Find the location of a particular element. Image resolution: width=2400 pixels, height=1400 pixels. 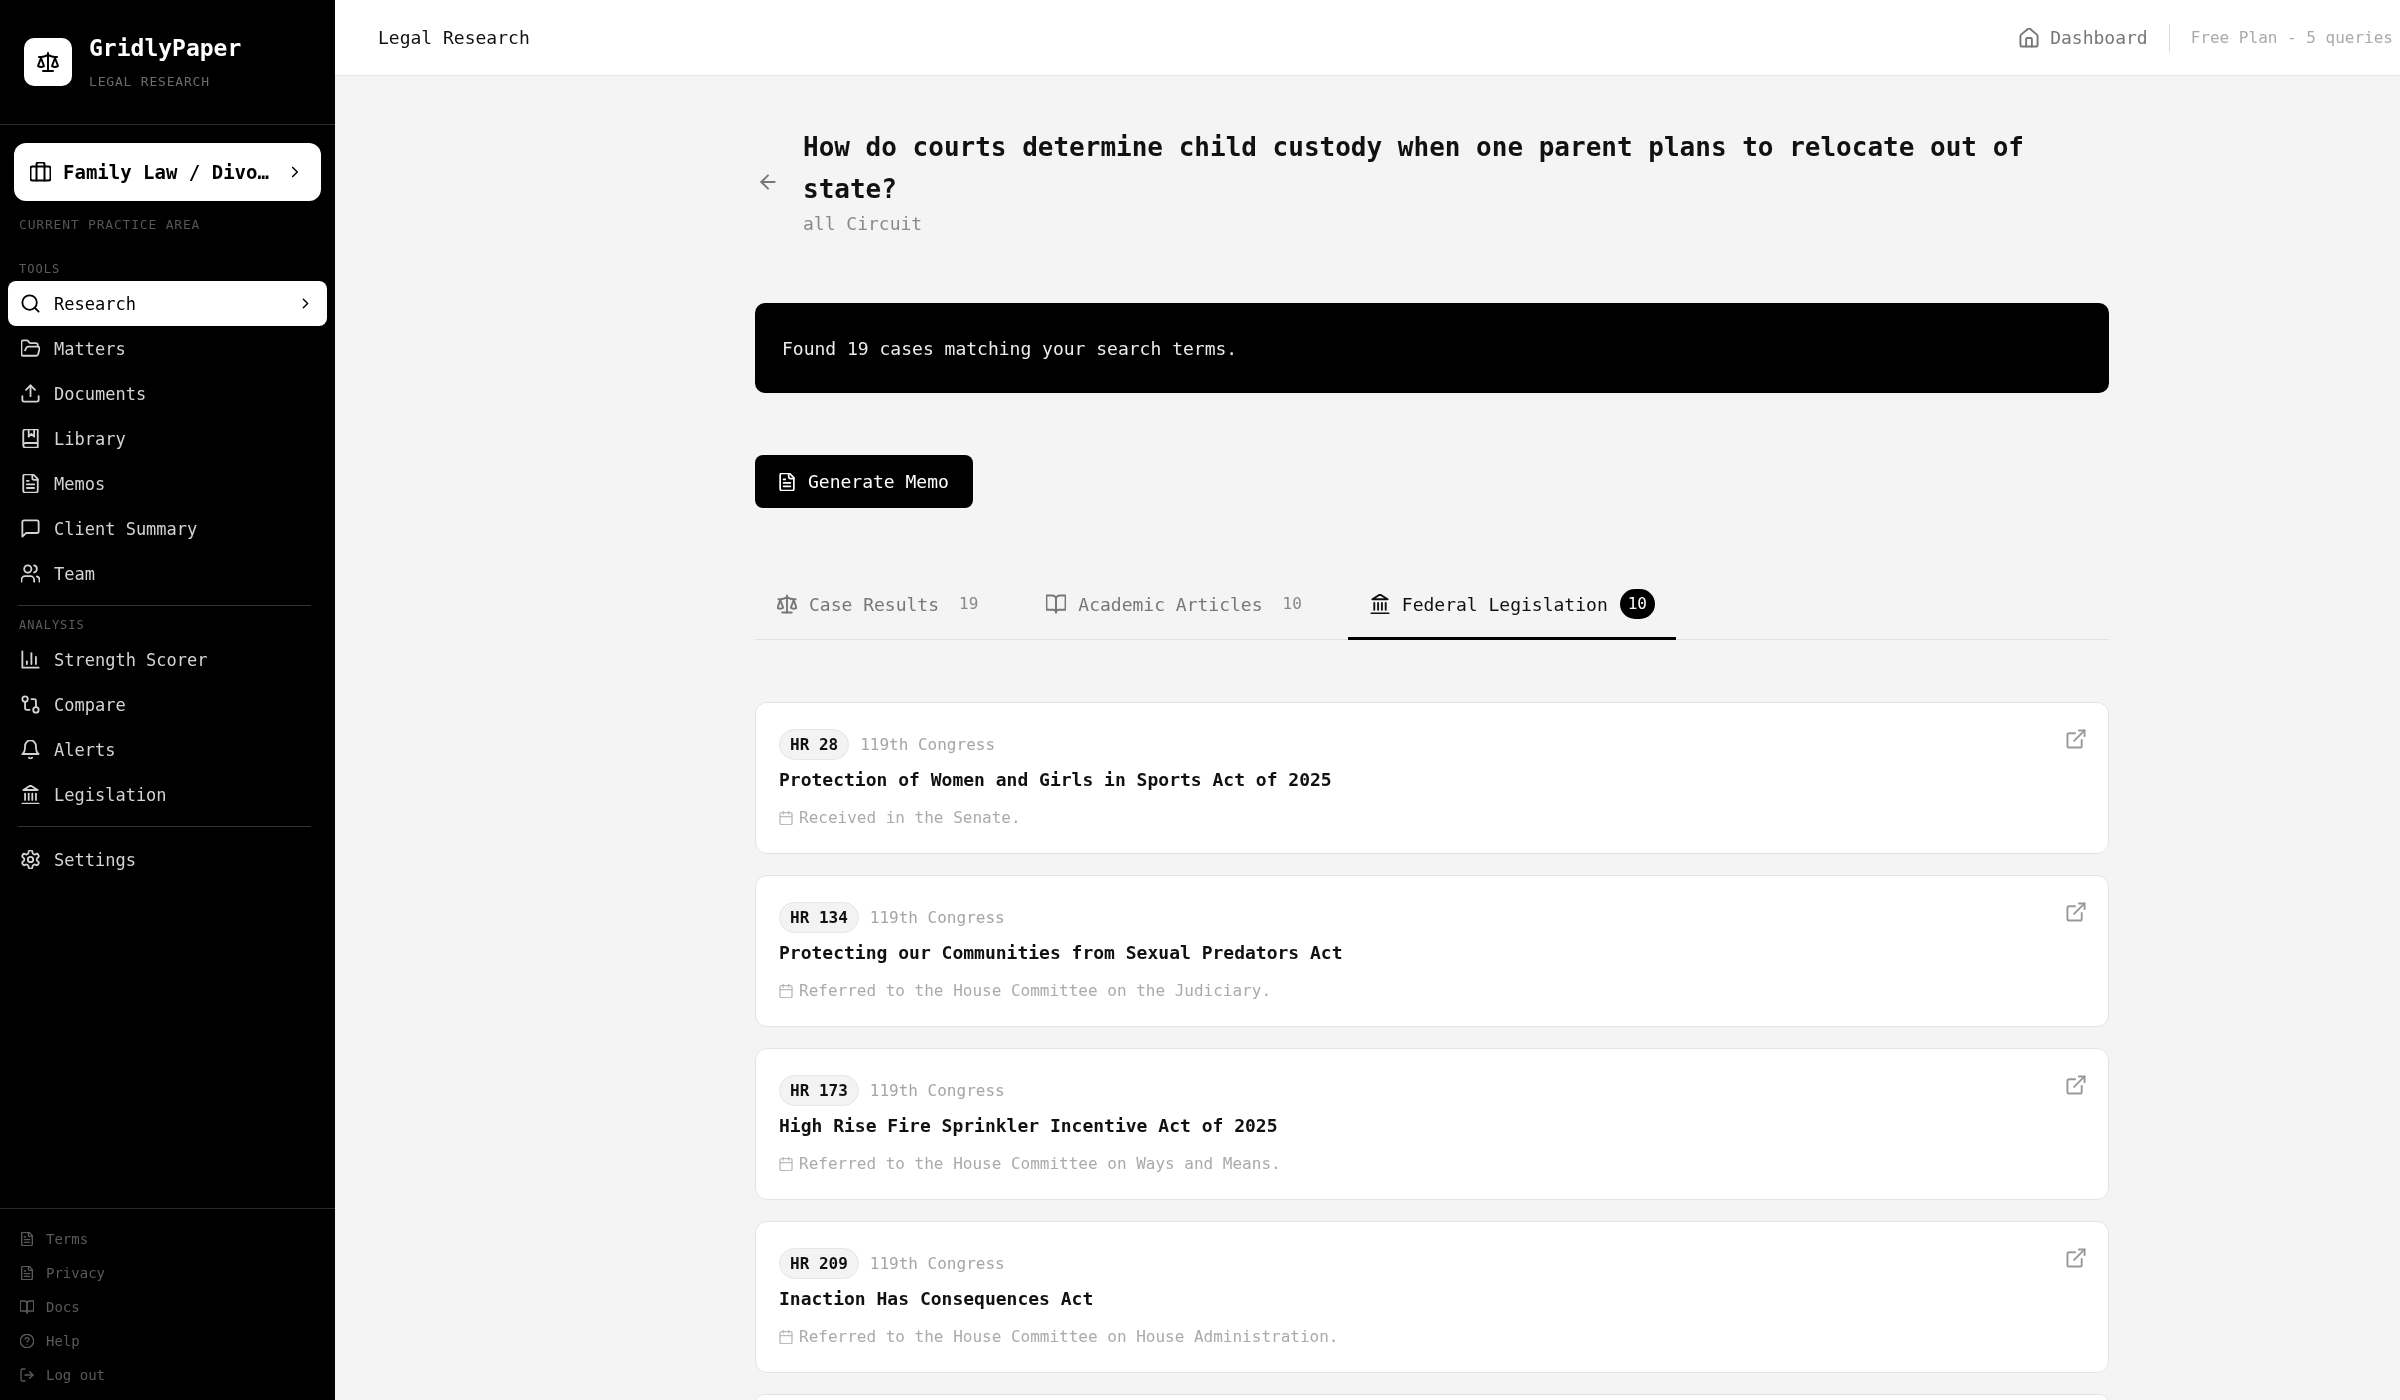

nav-item: Matters is located at coordinates (167, 348).